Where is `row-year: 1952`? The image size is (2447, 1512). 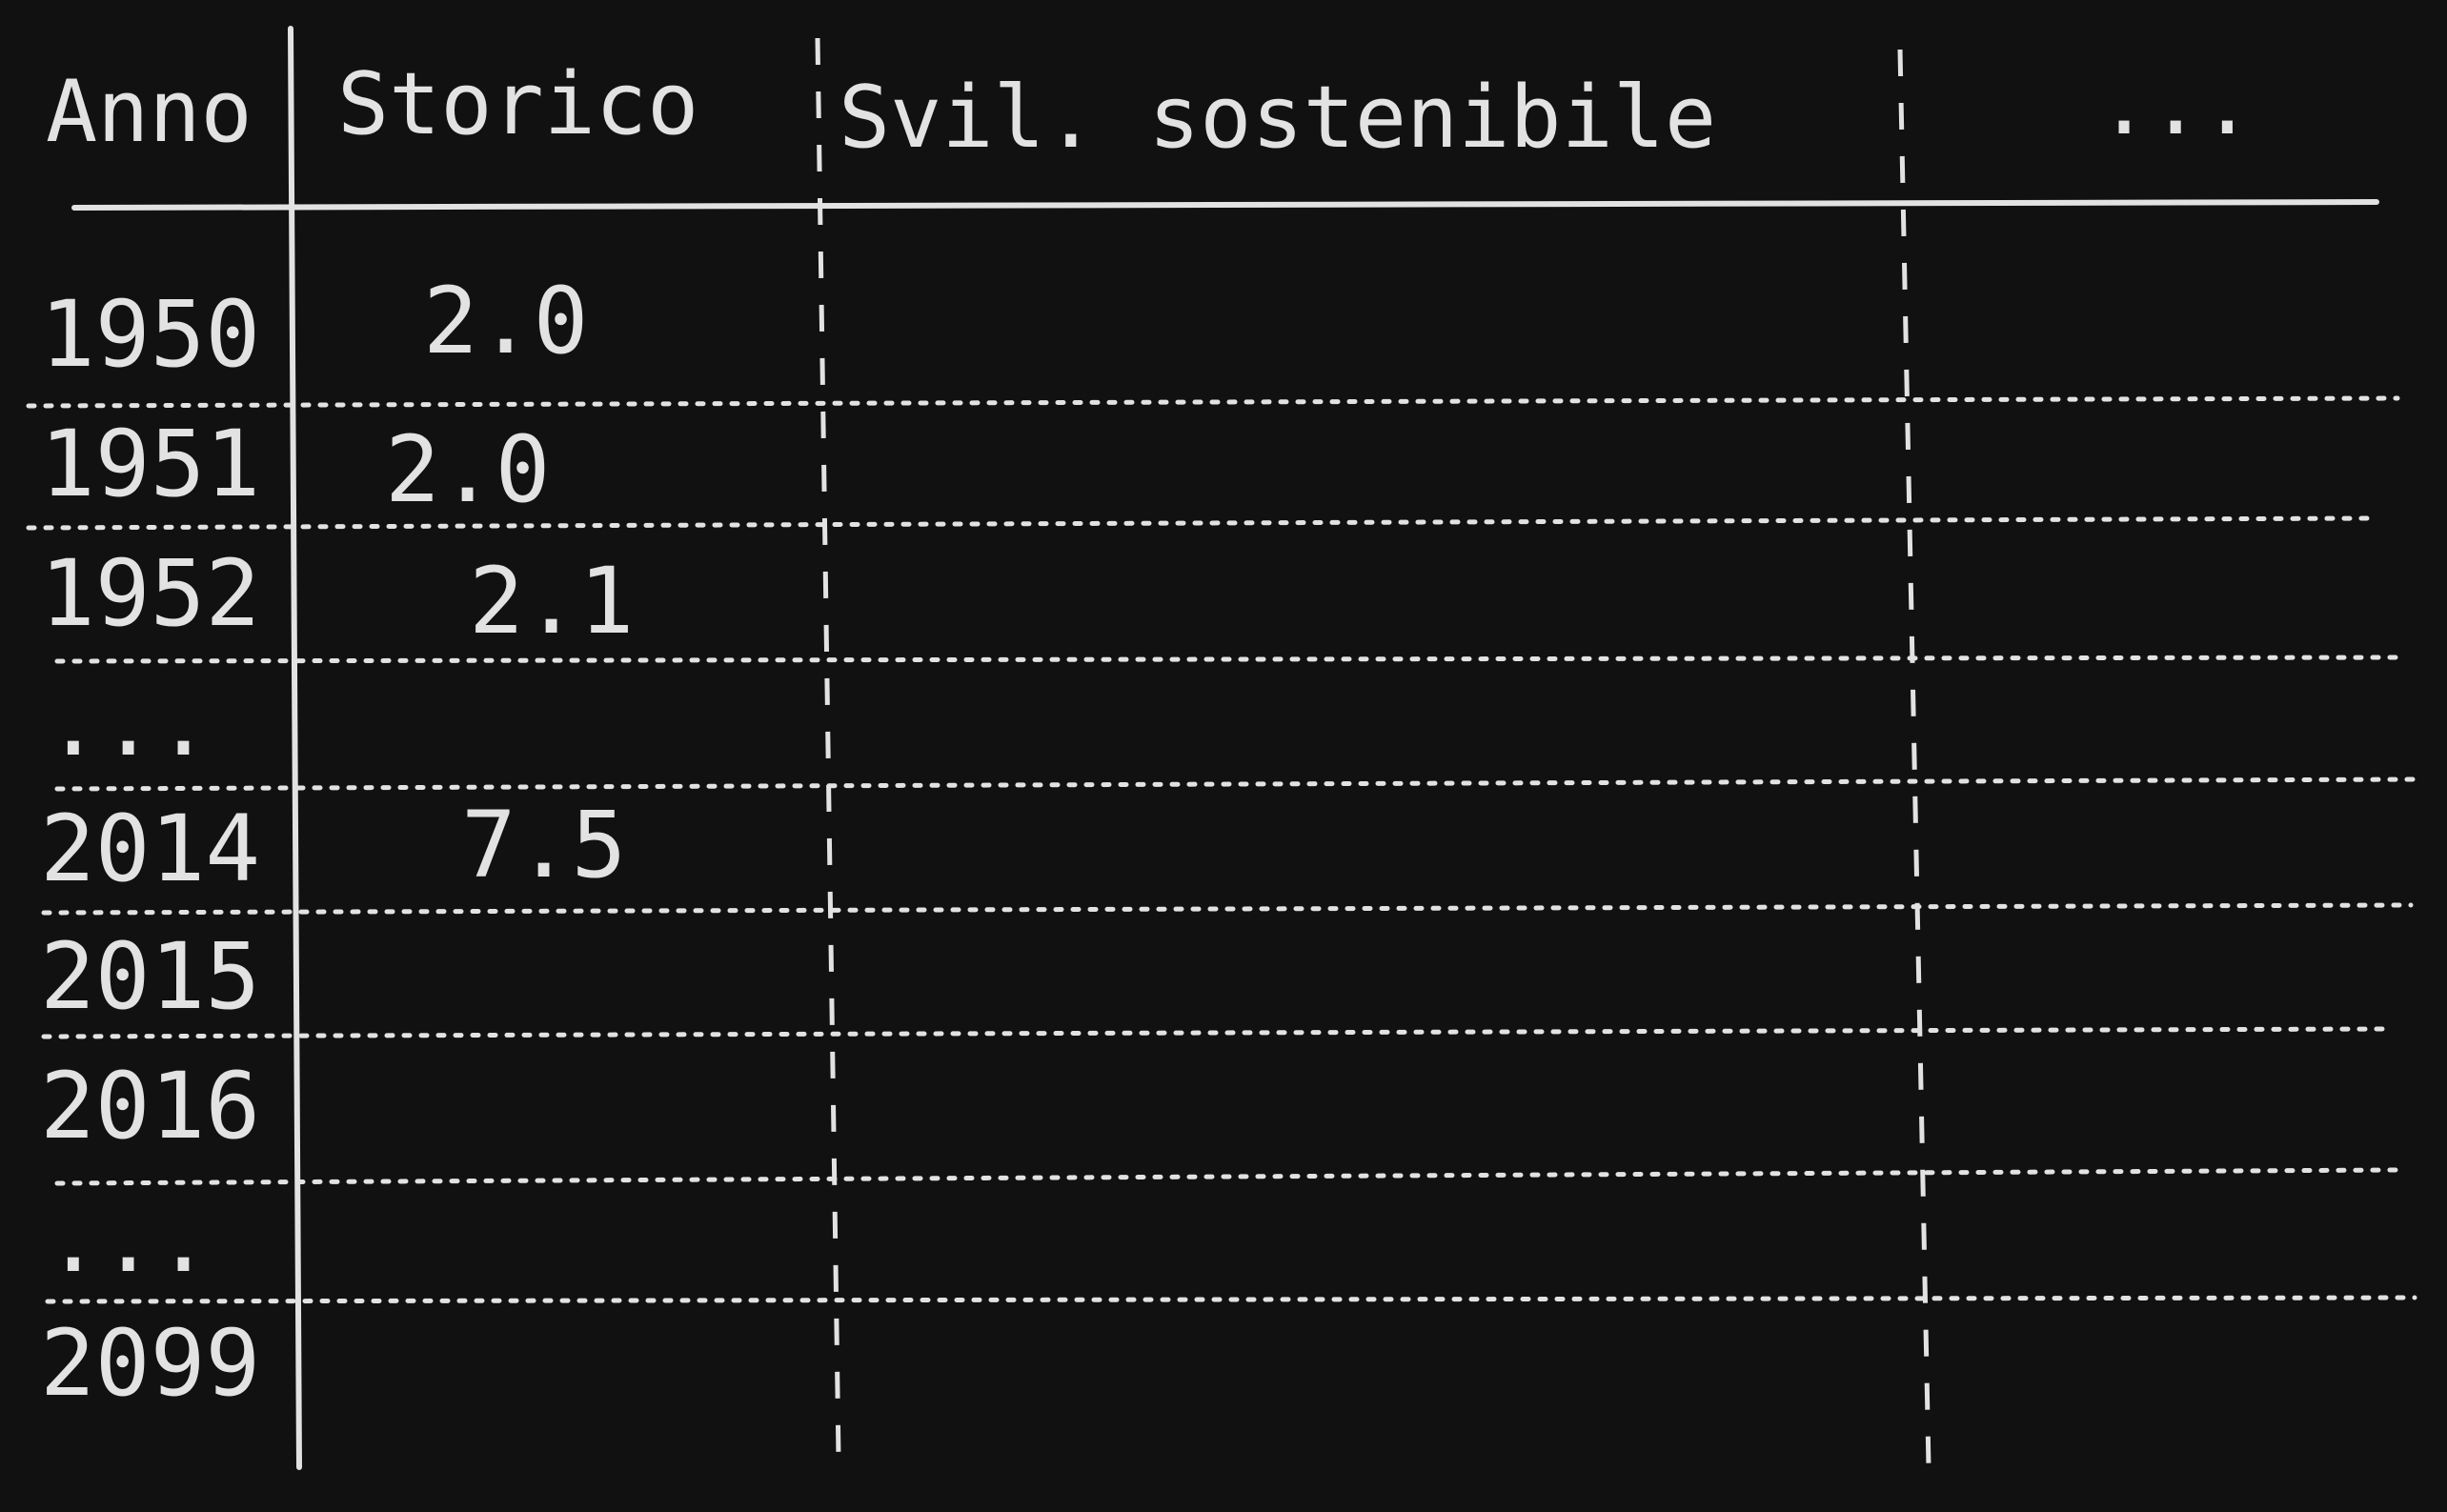 row-year: 1952 is located at coordinates (150, 593).